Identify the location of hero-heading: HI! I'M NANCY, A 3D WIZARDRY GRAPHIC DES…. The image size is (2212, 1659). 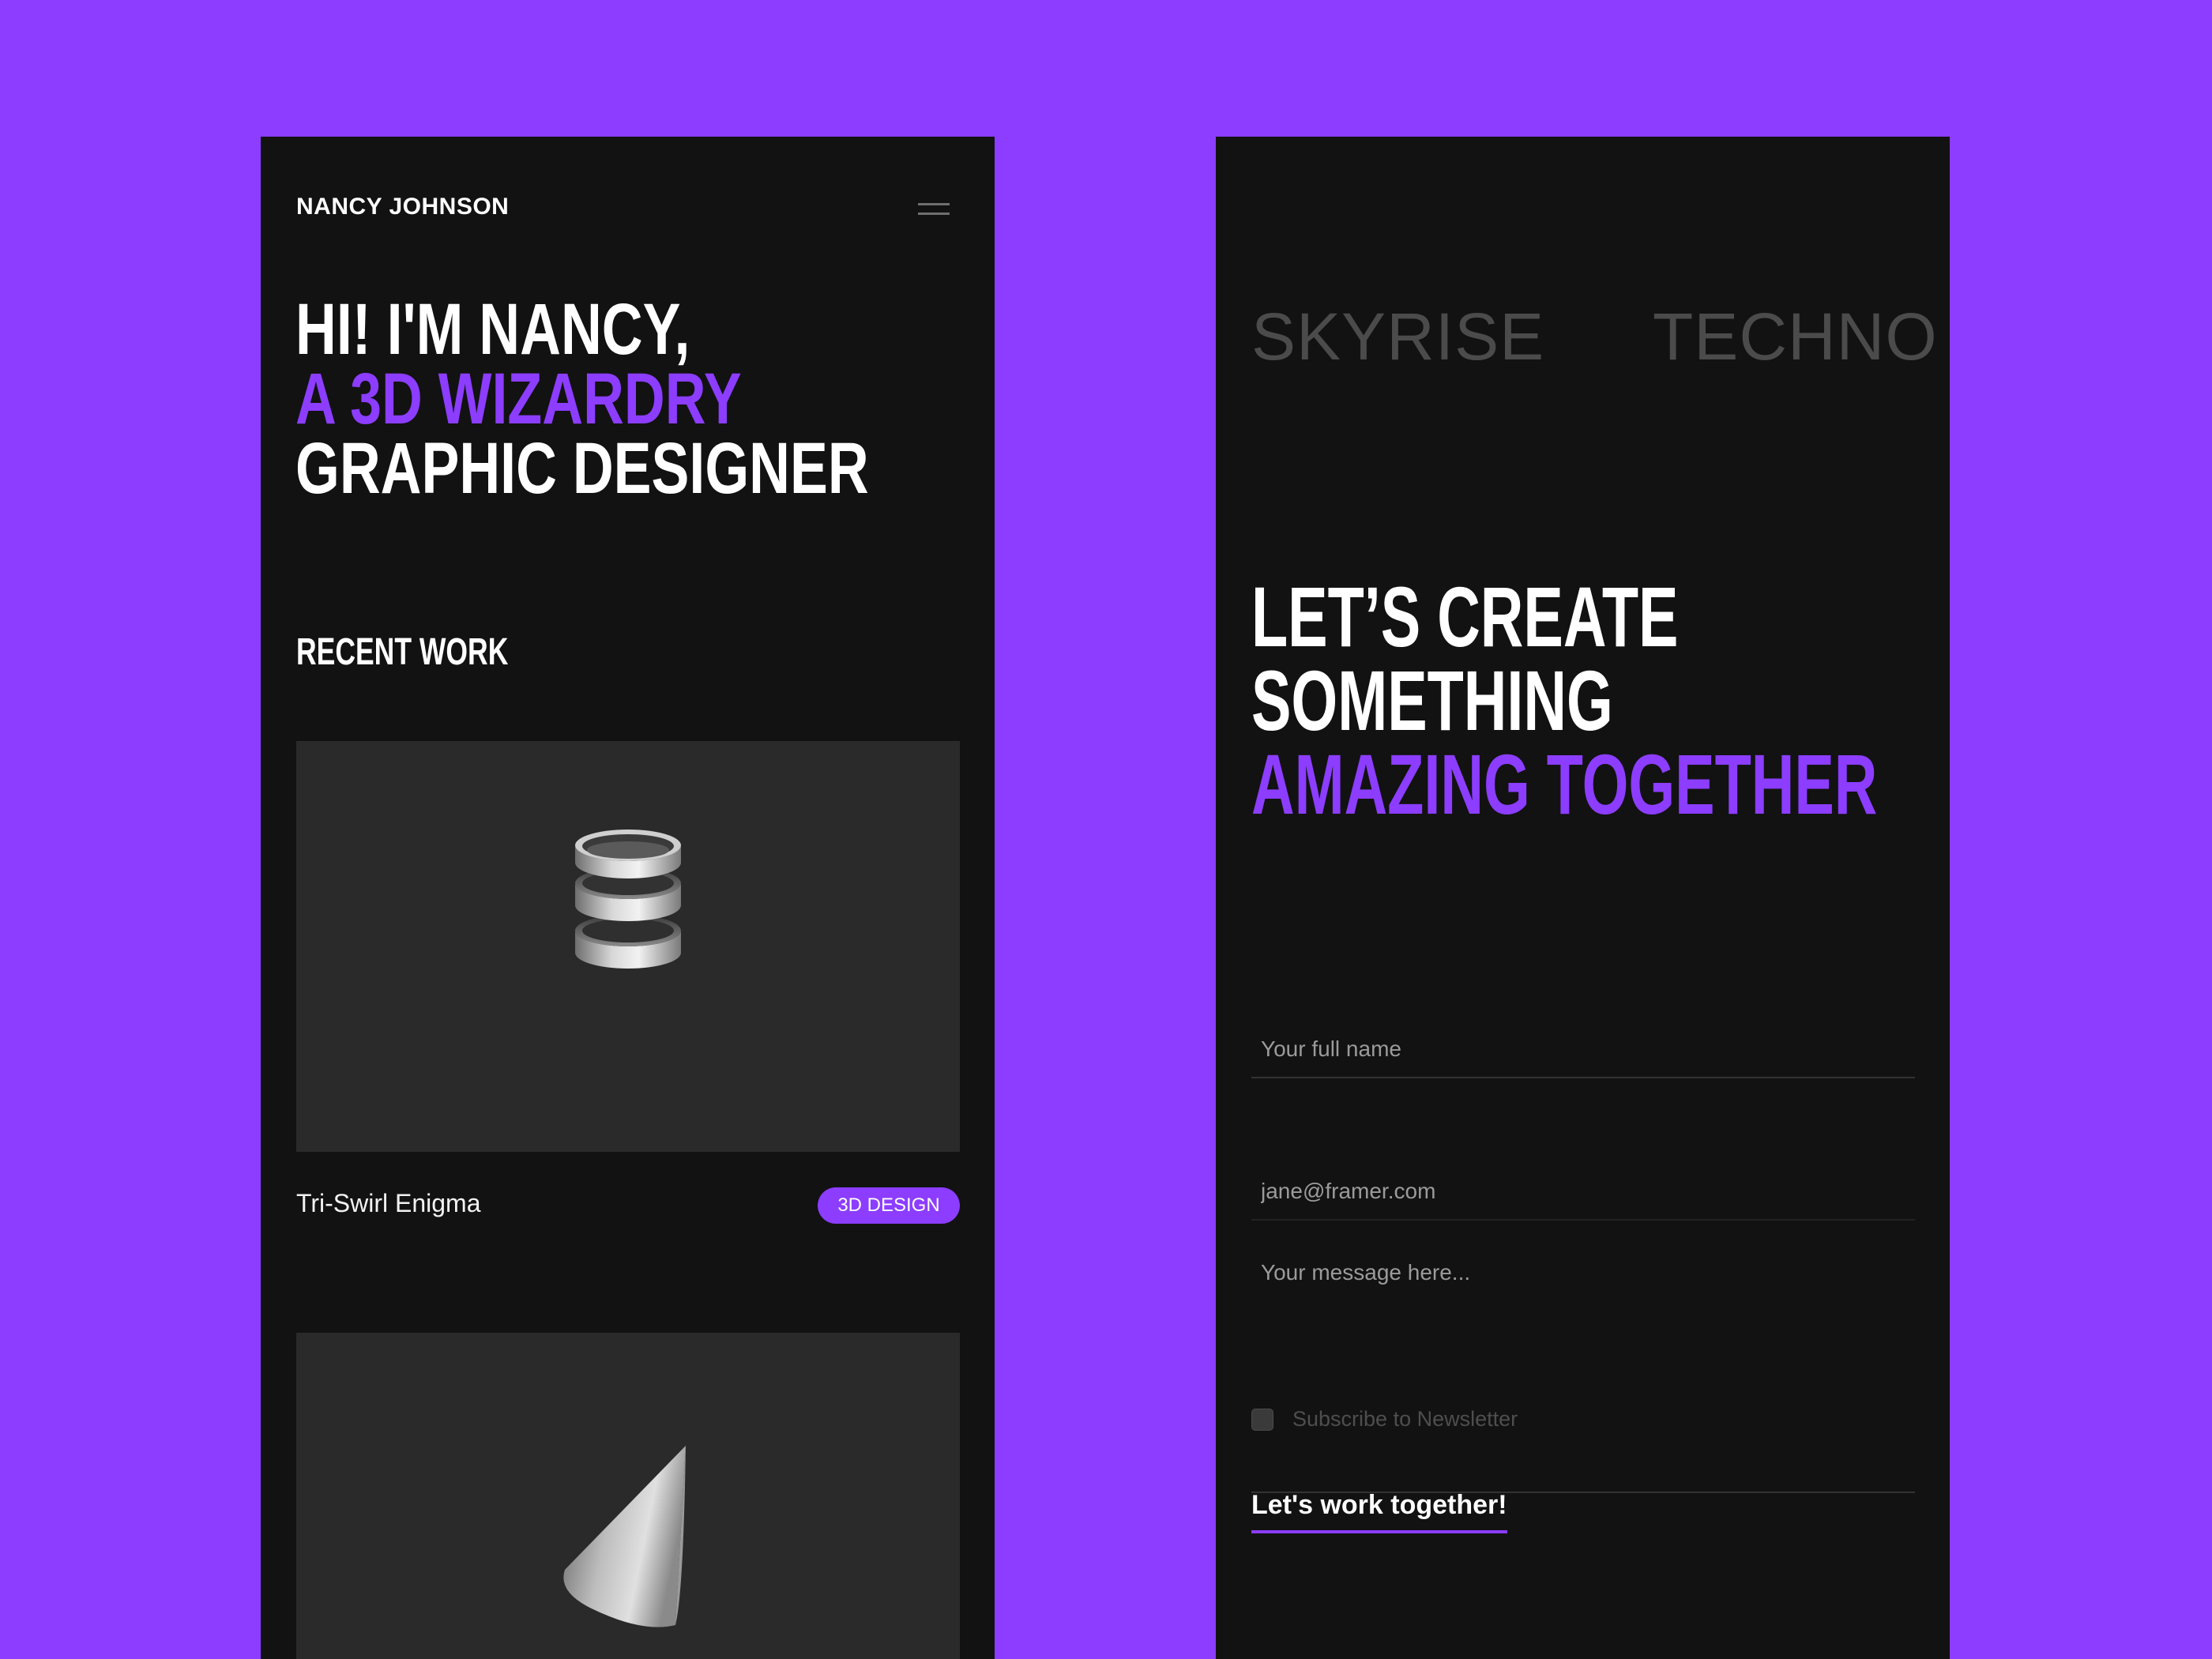
(582, 399).